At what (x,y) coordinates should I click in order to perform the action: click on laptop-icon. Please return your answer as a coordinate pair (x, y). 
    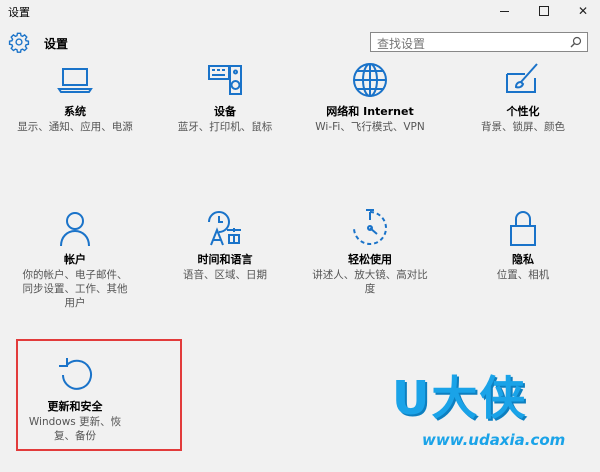
    Looking at the image, I should click on (75, 80).